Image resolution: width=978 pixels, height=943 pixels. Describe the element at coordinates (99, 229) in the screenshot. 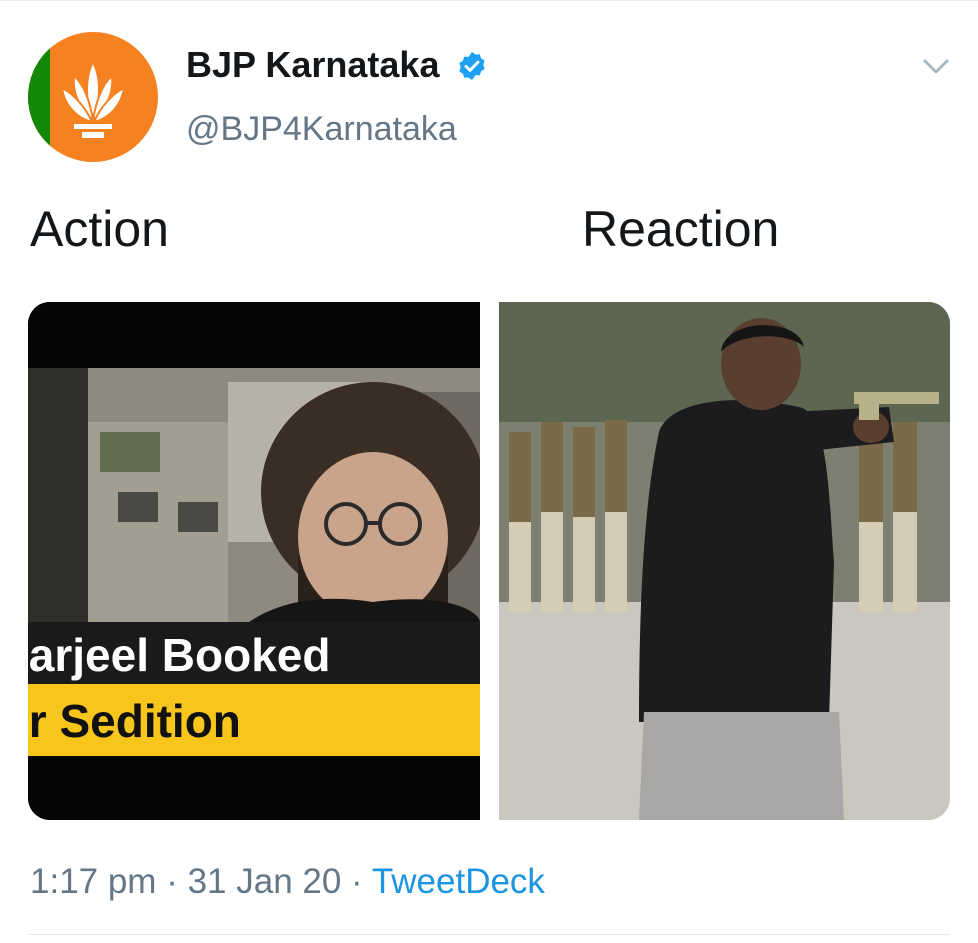

I see `media-caption-left: Action` at that location.